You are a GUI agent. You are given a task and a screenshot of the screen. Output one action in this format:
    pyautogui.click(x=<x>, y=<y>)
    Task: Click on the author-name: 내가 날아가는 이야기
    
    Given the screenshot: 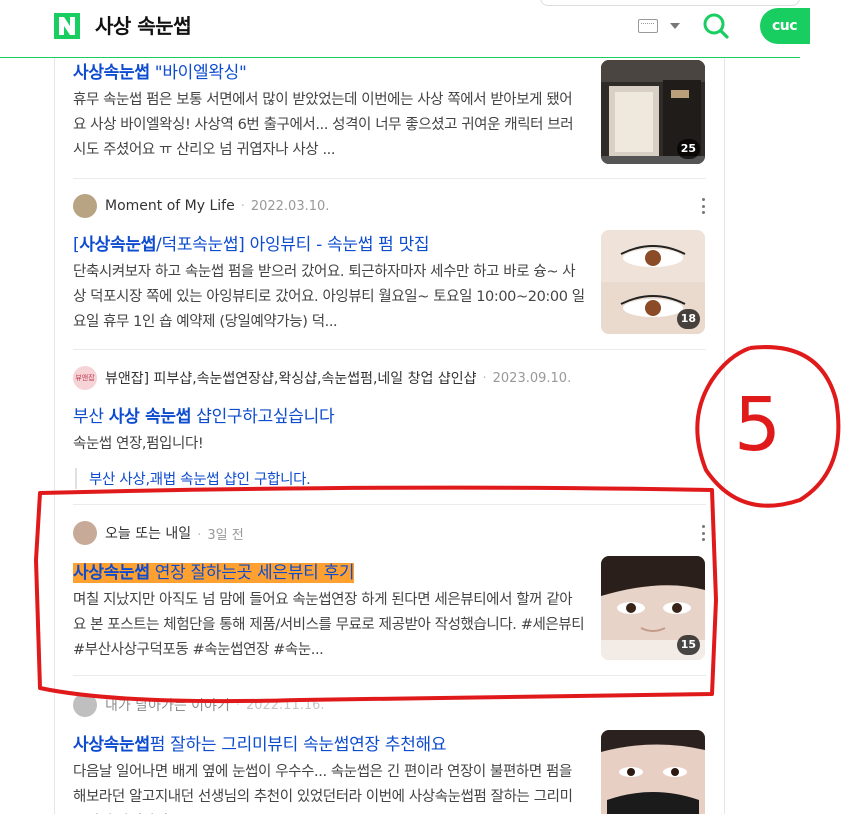 What is the action you would take?
    pyautogui.click(x=167, y=705)
    